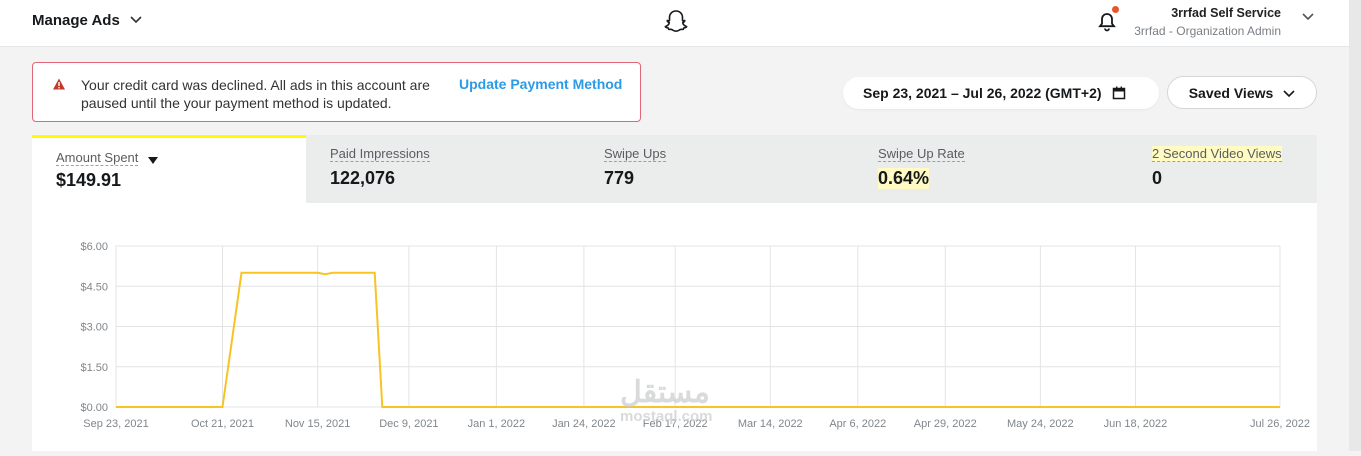  Describe the element at coordinates (1222, 169) in the screenshot. I see `tab-2-second-video-views: 2 Second Video Views 0` at that location.